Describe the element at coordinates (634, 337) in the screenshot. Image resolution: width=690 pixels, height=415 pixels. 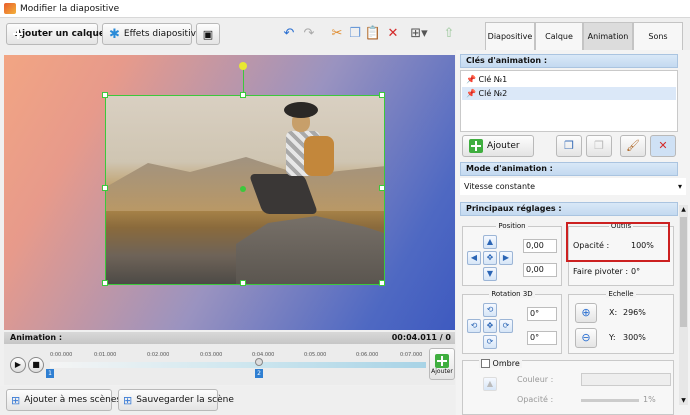
I see `scale-y-value: 300%` at that location.